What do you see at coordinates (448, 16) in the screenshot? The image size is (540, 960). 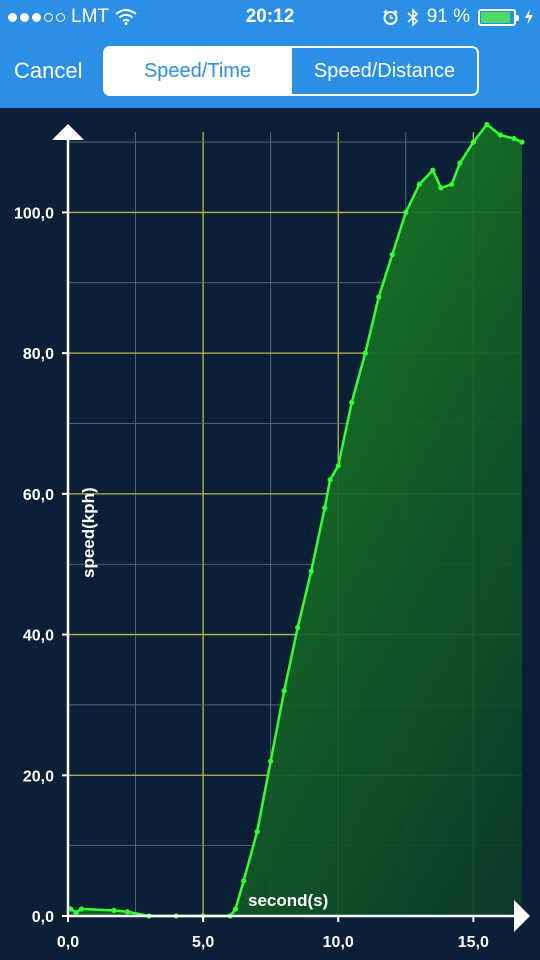 I see `battery-percent: 91 %` at bounding box center [448, 16].